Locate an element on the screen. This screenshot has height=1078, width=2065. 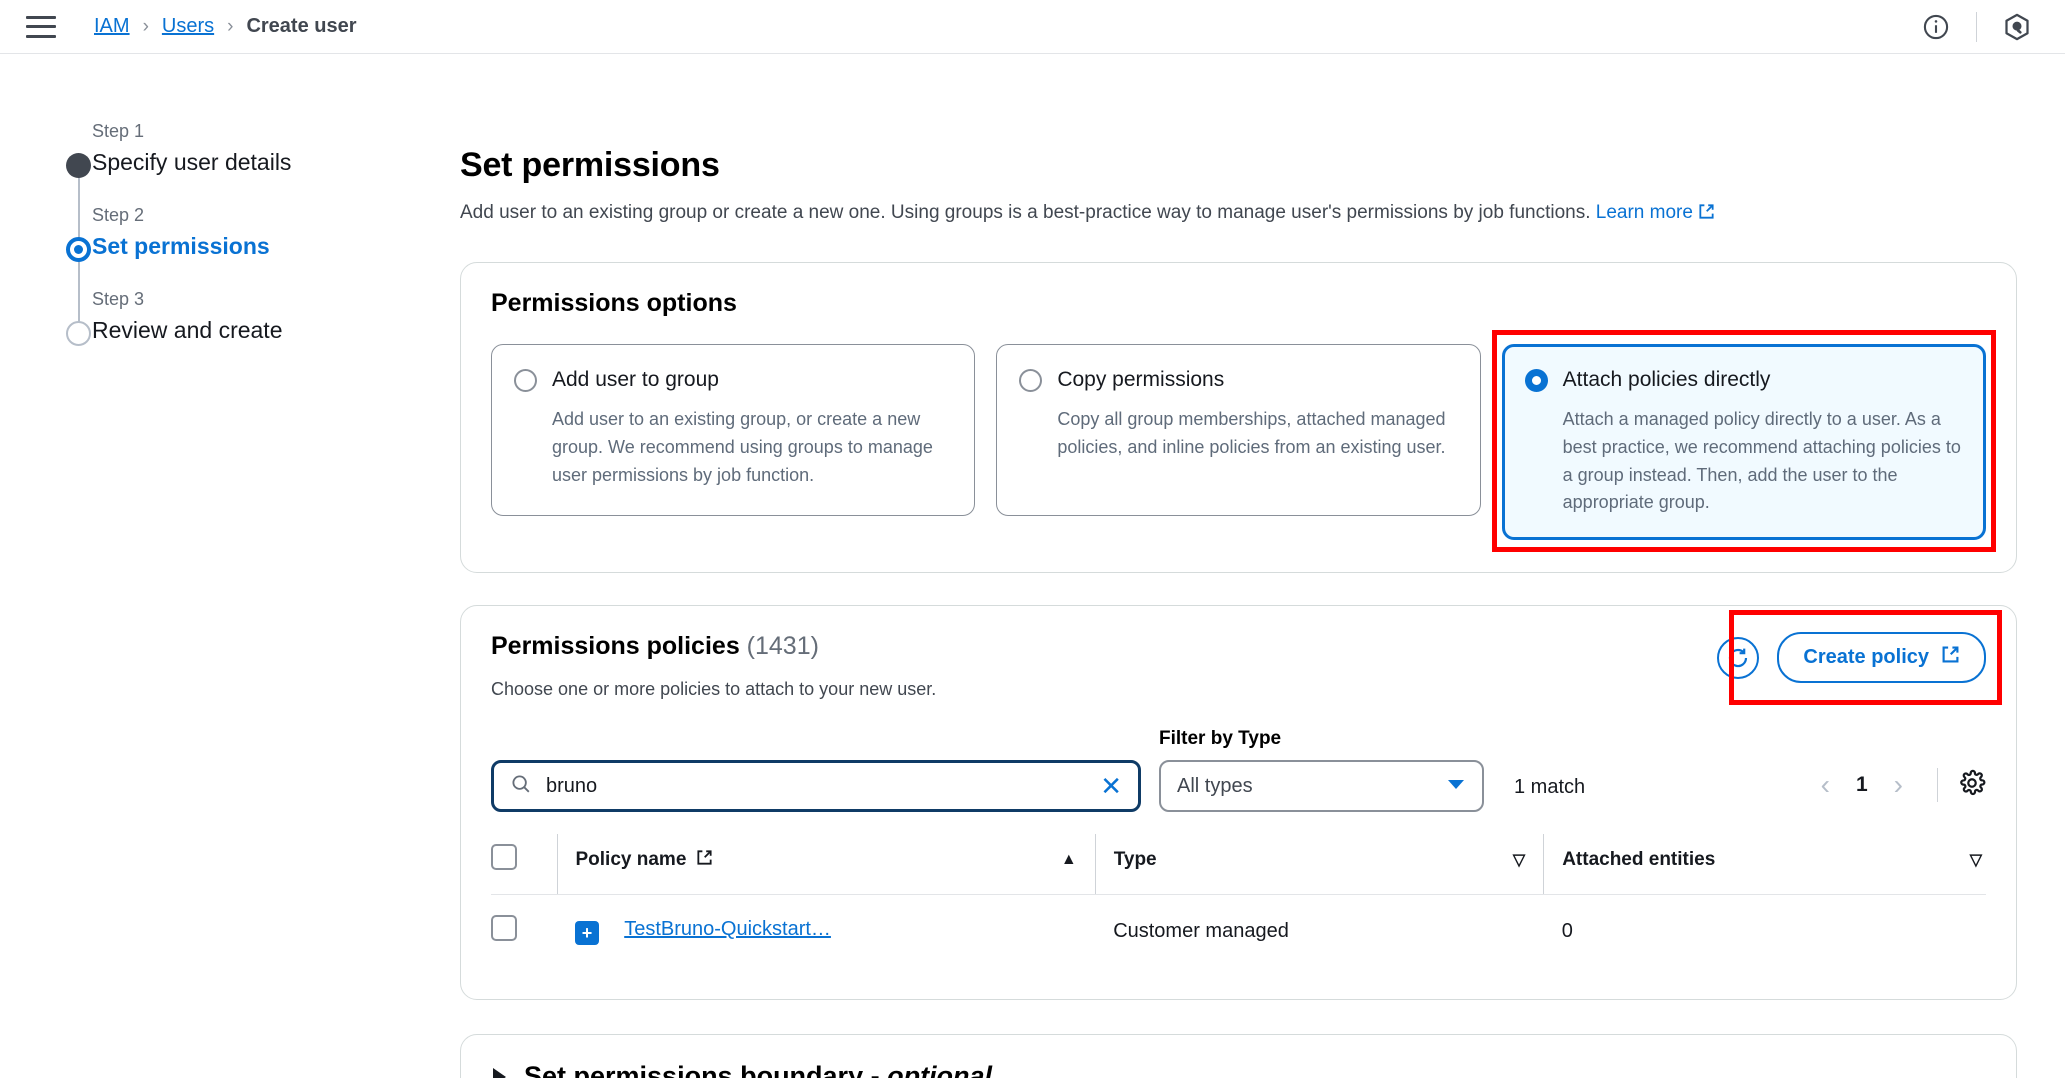
gear-icon is located at coordinates (1972, 785).